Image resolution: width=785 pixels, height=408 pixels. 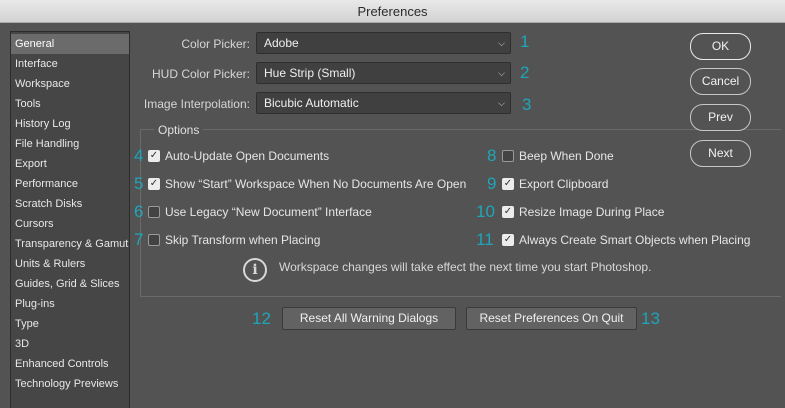 What do you see at coordinates (720, 81) in the screenshot?
I see `cancel-button: Cancel` at bounding box center [720, 81].